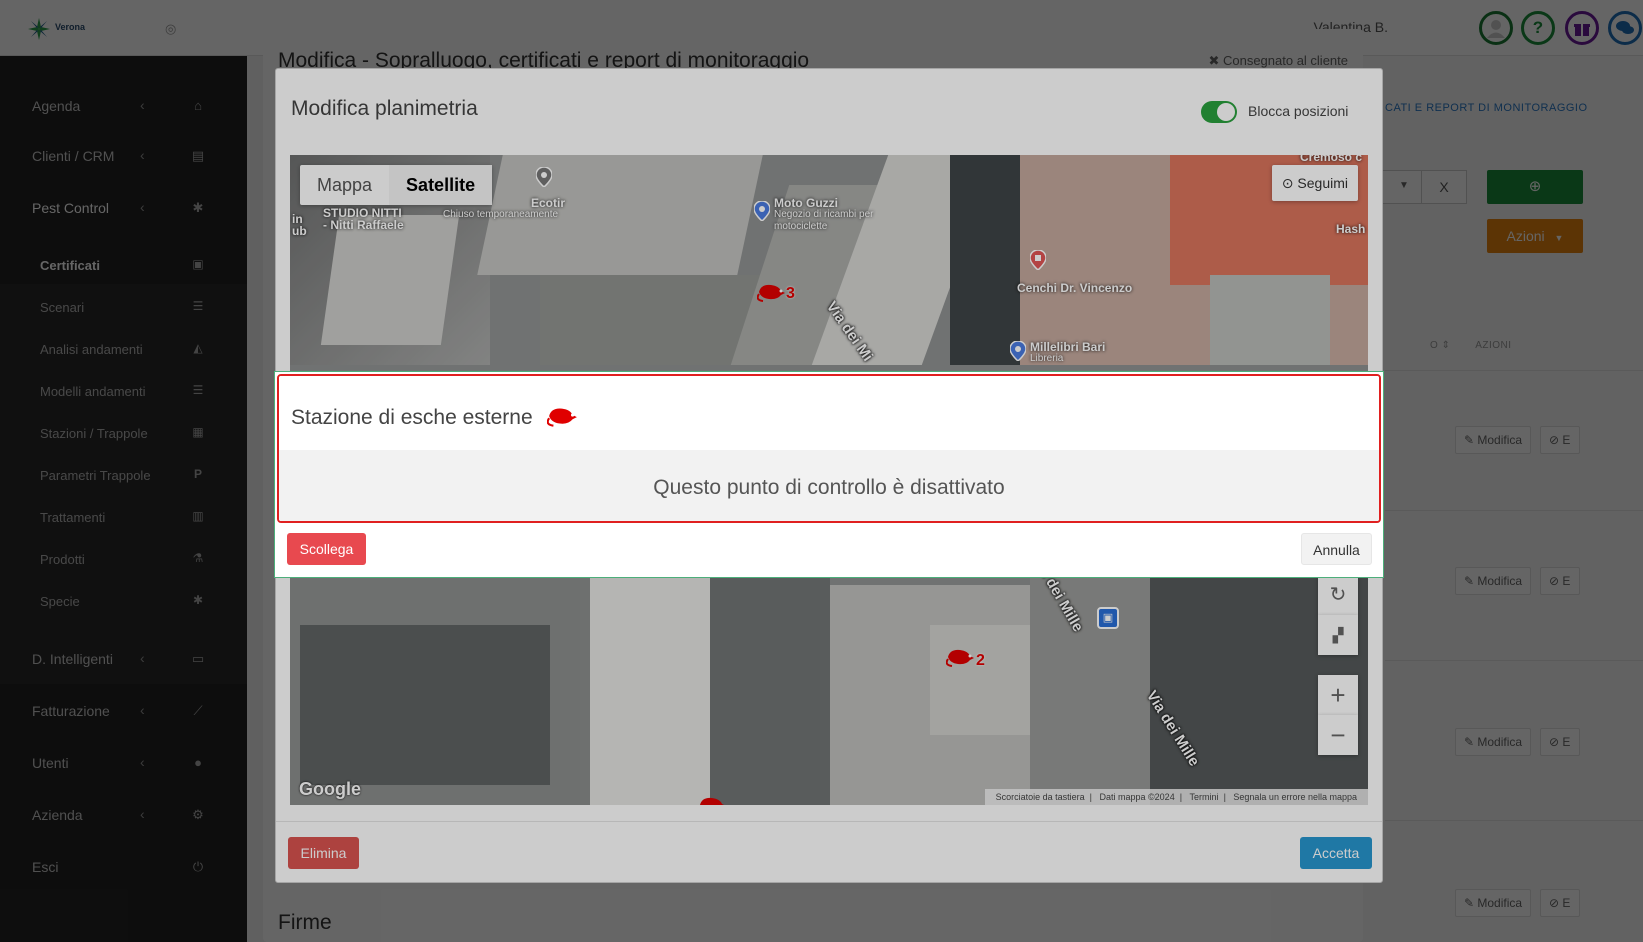 The width and height of the screenshot is (1643, 942). What do you see at coordinates (562, 417) in the screenshot?
I see `rodent-icon` at bounding box center [562, 417].